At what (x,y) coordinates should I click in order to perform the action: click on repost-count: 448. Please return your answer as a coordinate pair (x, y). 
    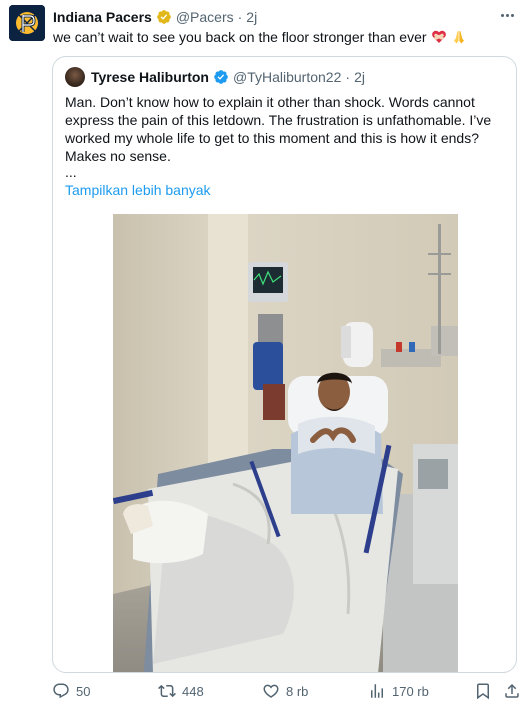
    Looking at the image, I should click on (193, 691).